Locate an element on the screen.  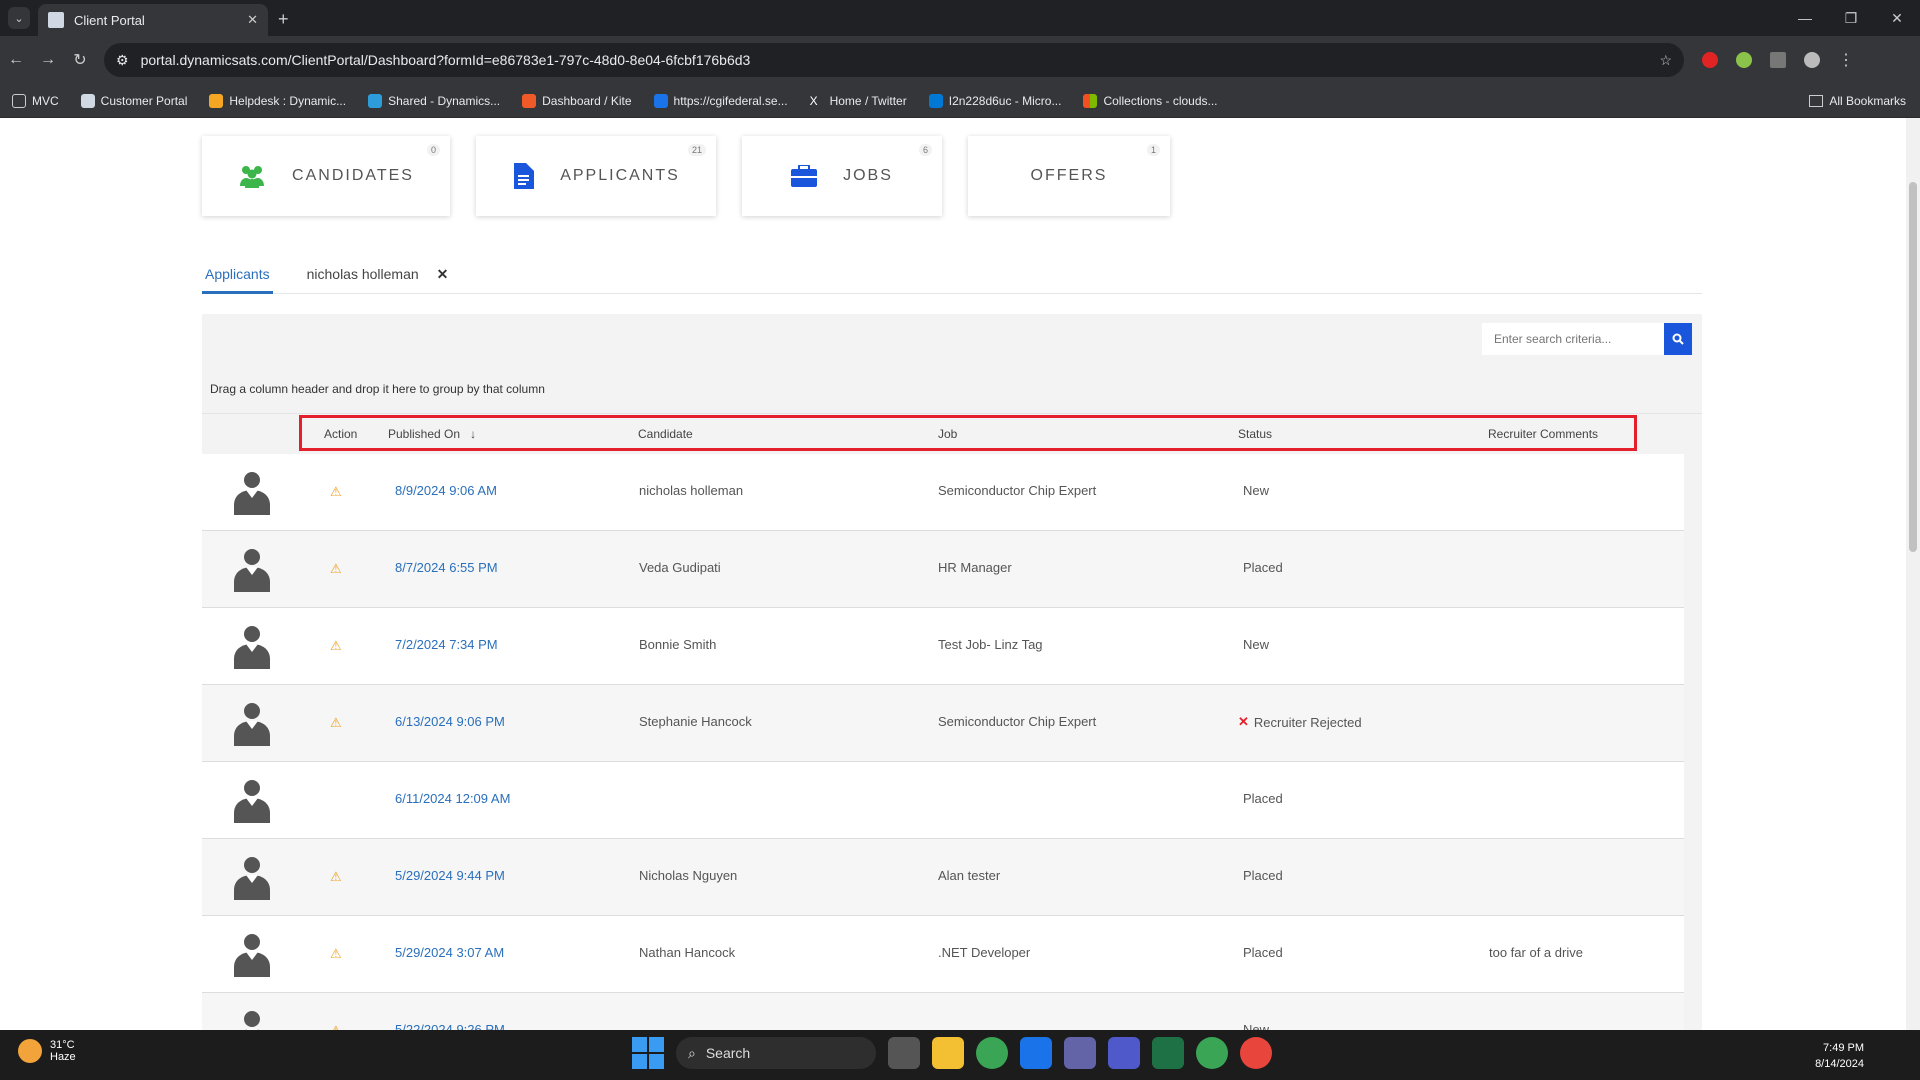
browser-tab: Client Portal ✕ is located at coordinates (153, 20).